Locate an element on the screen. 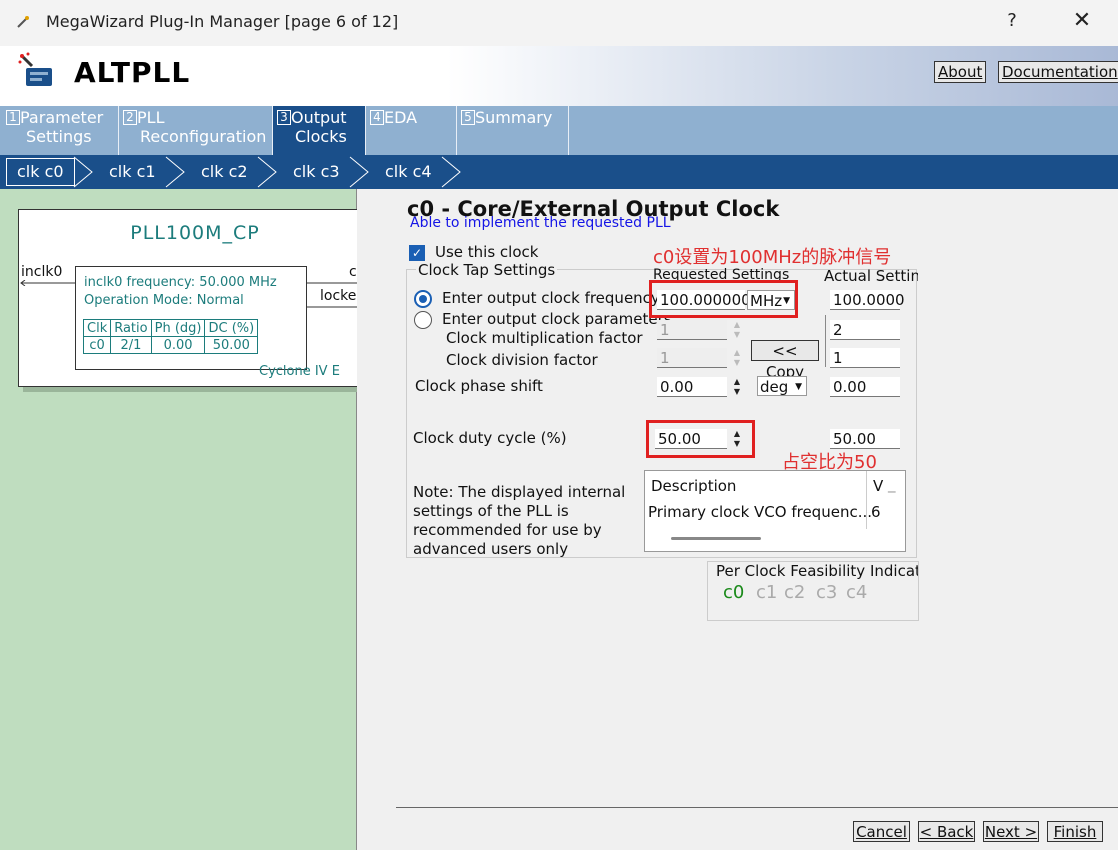 The image size is (1118, 850). feasibility-label: Per Clock Feasibility Indicators is located at coordinates (817, 571).